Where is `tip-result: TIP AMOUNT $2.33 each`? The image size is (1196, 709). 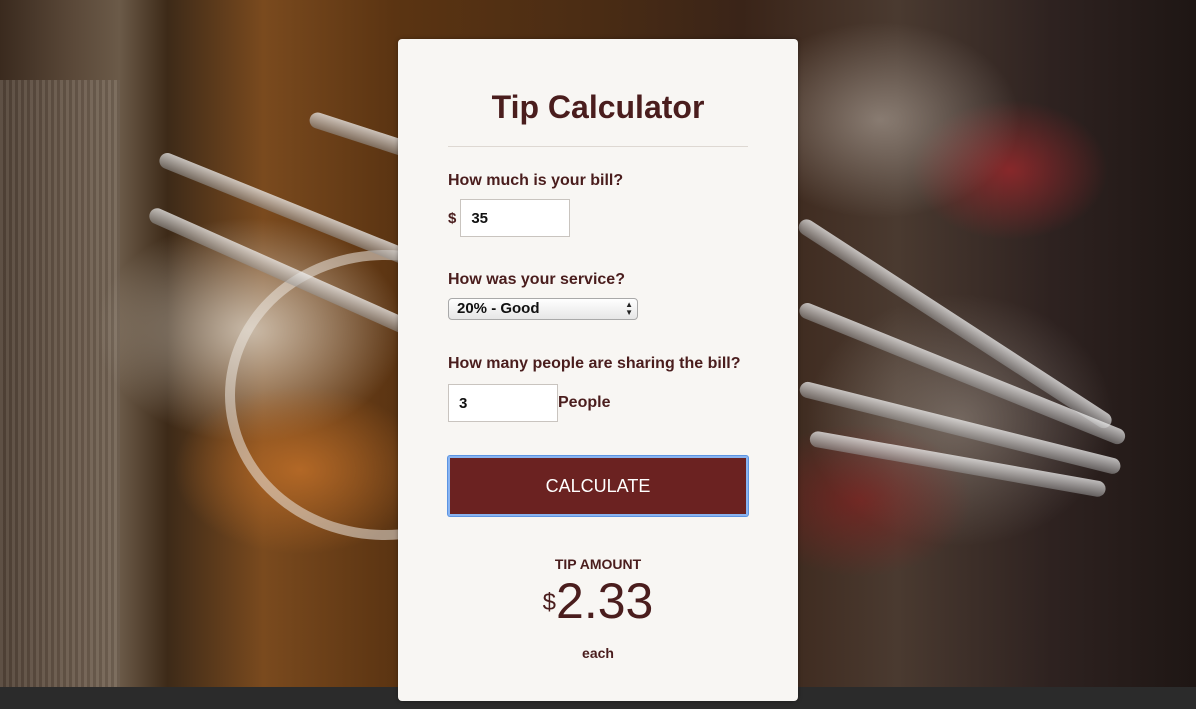 tip-result: TIP AMOUNT $2.33 each is located at coordinates (598, 608).